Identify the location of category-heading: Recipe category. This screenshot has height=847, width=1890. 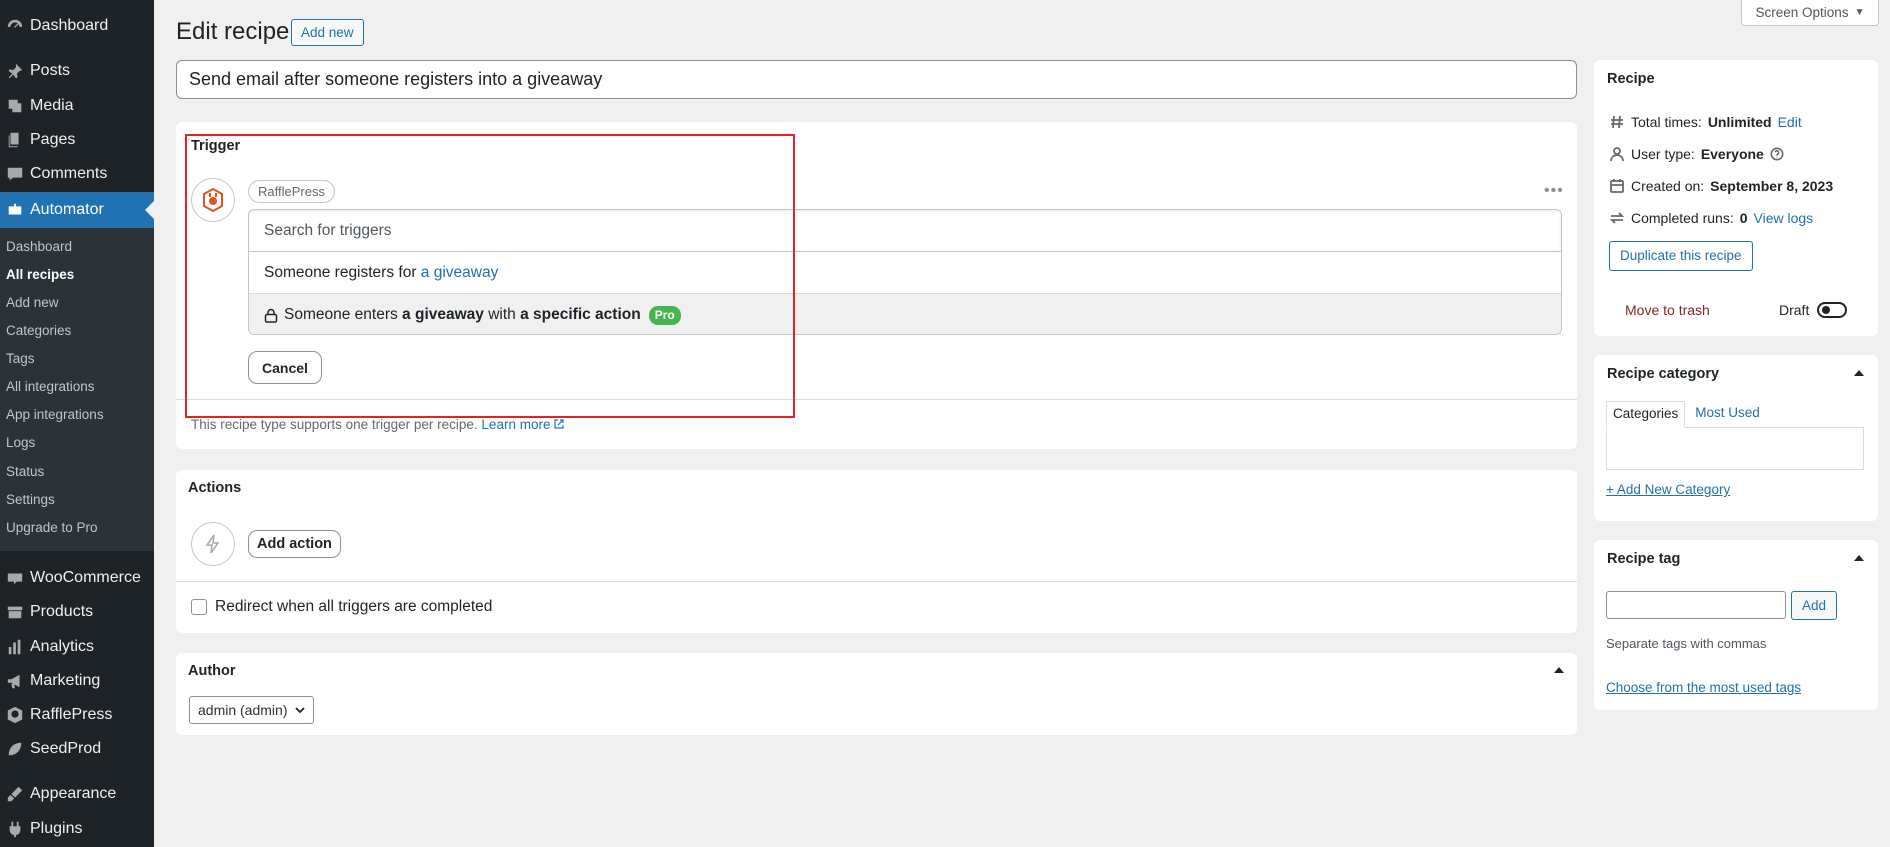
(1663, 374).